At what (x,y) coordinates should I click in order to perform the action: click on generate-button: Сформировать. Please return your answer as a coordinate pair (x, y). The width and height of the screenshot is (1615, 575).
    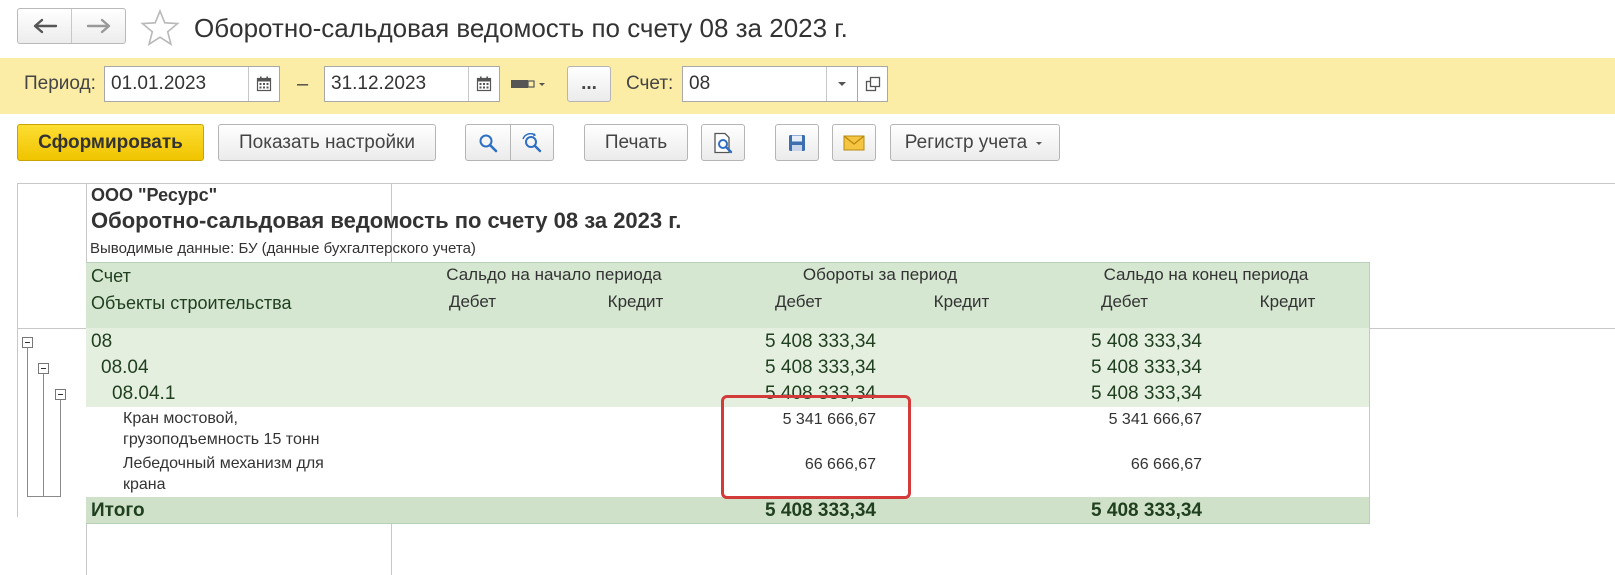
    Looking at the image, I should click on (110, 142).